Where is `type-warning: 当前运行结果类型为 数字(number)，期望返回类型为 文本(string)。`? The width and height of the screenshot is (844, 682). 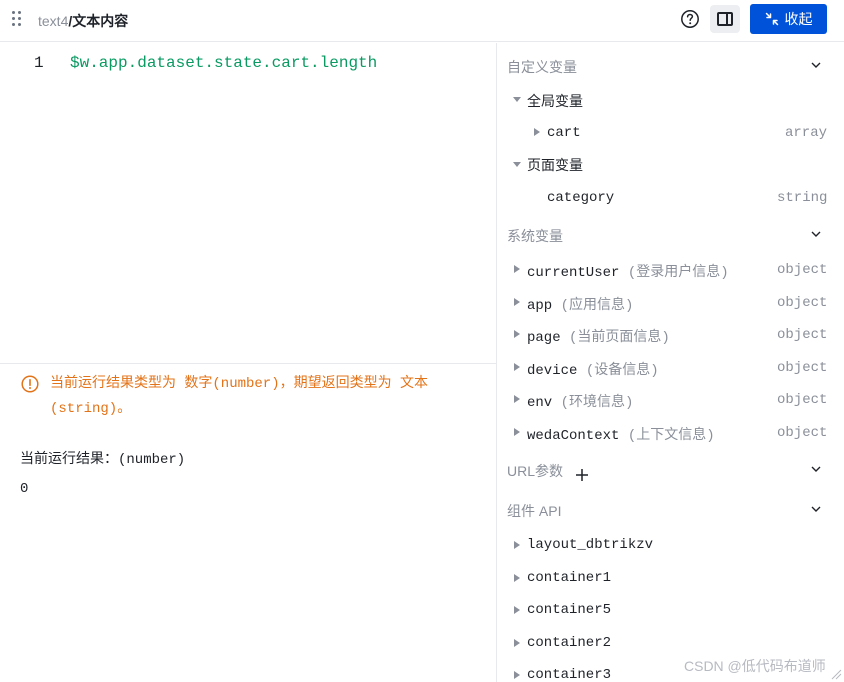
type-warning: 当前运行结果类型为 数字(number)，期望返回类型为 文本(string)。 is located at coordinates (239, 396).